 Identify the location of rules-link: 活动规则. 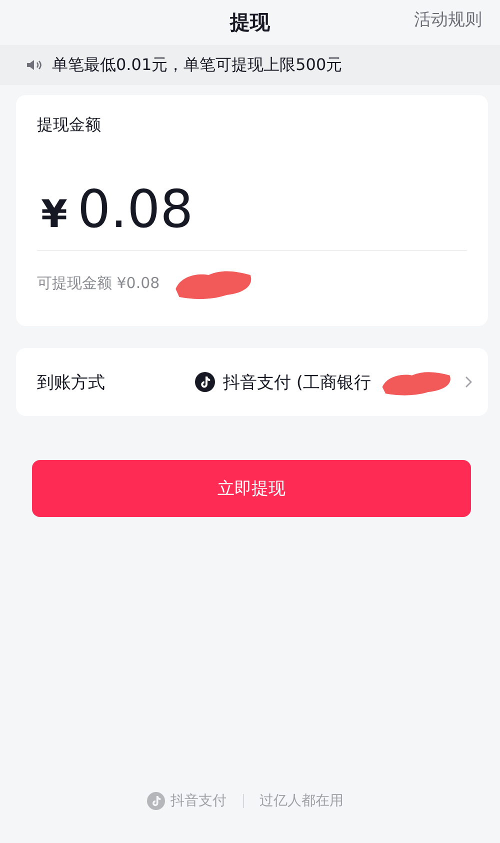
(448, 19).